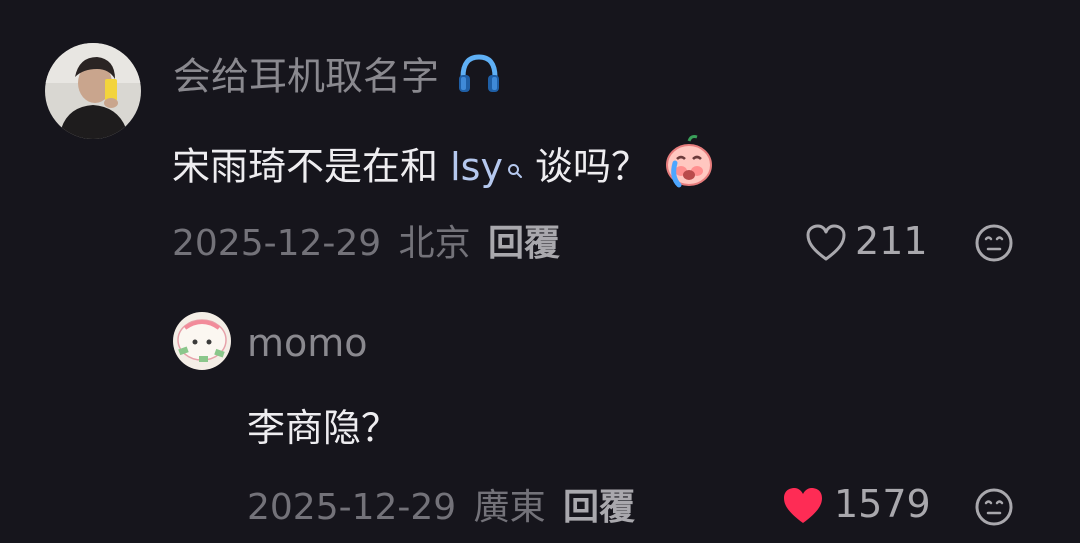  What do you see at coordinates (689, 164) in the screenshot?
I see `crying-face-icon` at bounding box center [689, 164].